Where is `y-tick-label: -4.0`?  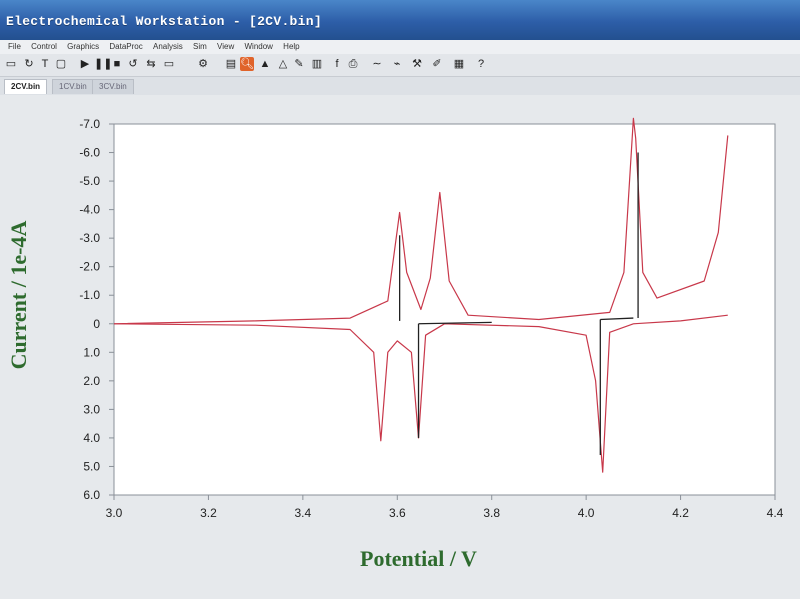
y-tick-label: -4.0 is located at coordinates (89, 210).